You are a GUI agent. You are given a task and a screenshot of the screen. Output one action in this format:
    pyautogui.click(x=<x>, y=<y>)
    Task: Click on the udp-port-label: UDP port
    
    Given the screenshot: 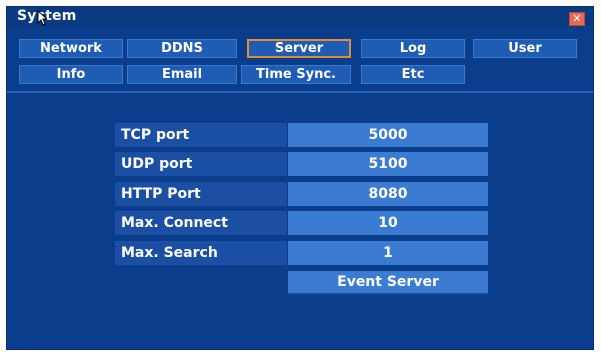 What is the action you would take?
    pyautogui.click(x=201, y=164)
    